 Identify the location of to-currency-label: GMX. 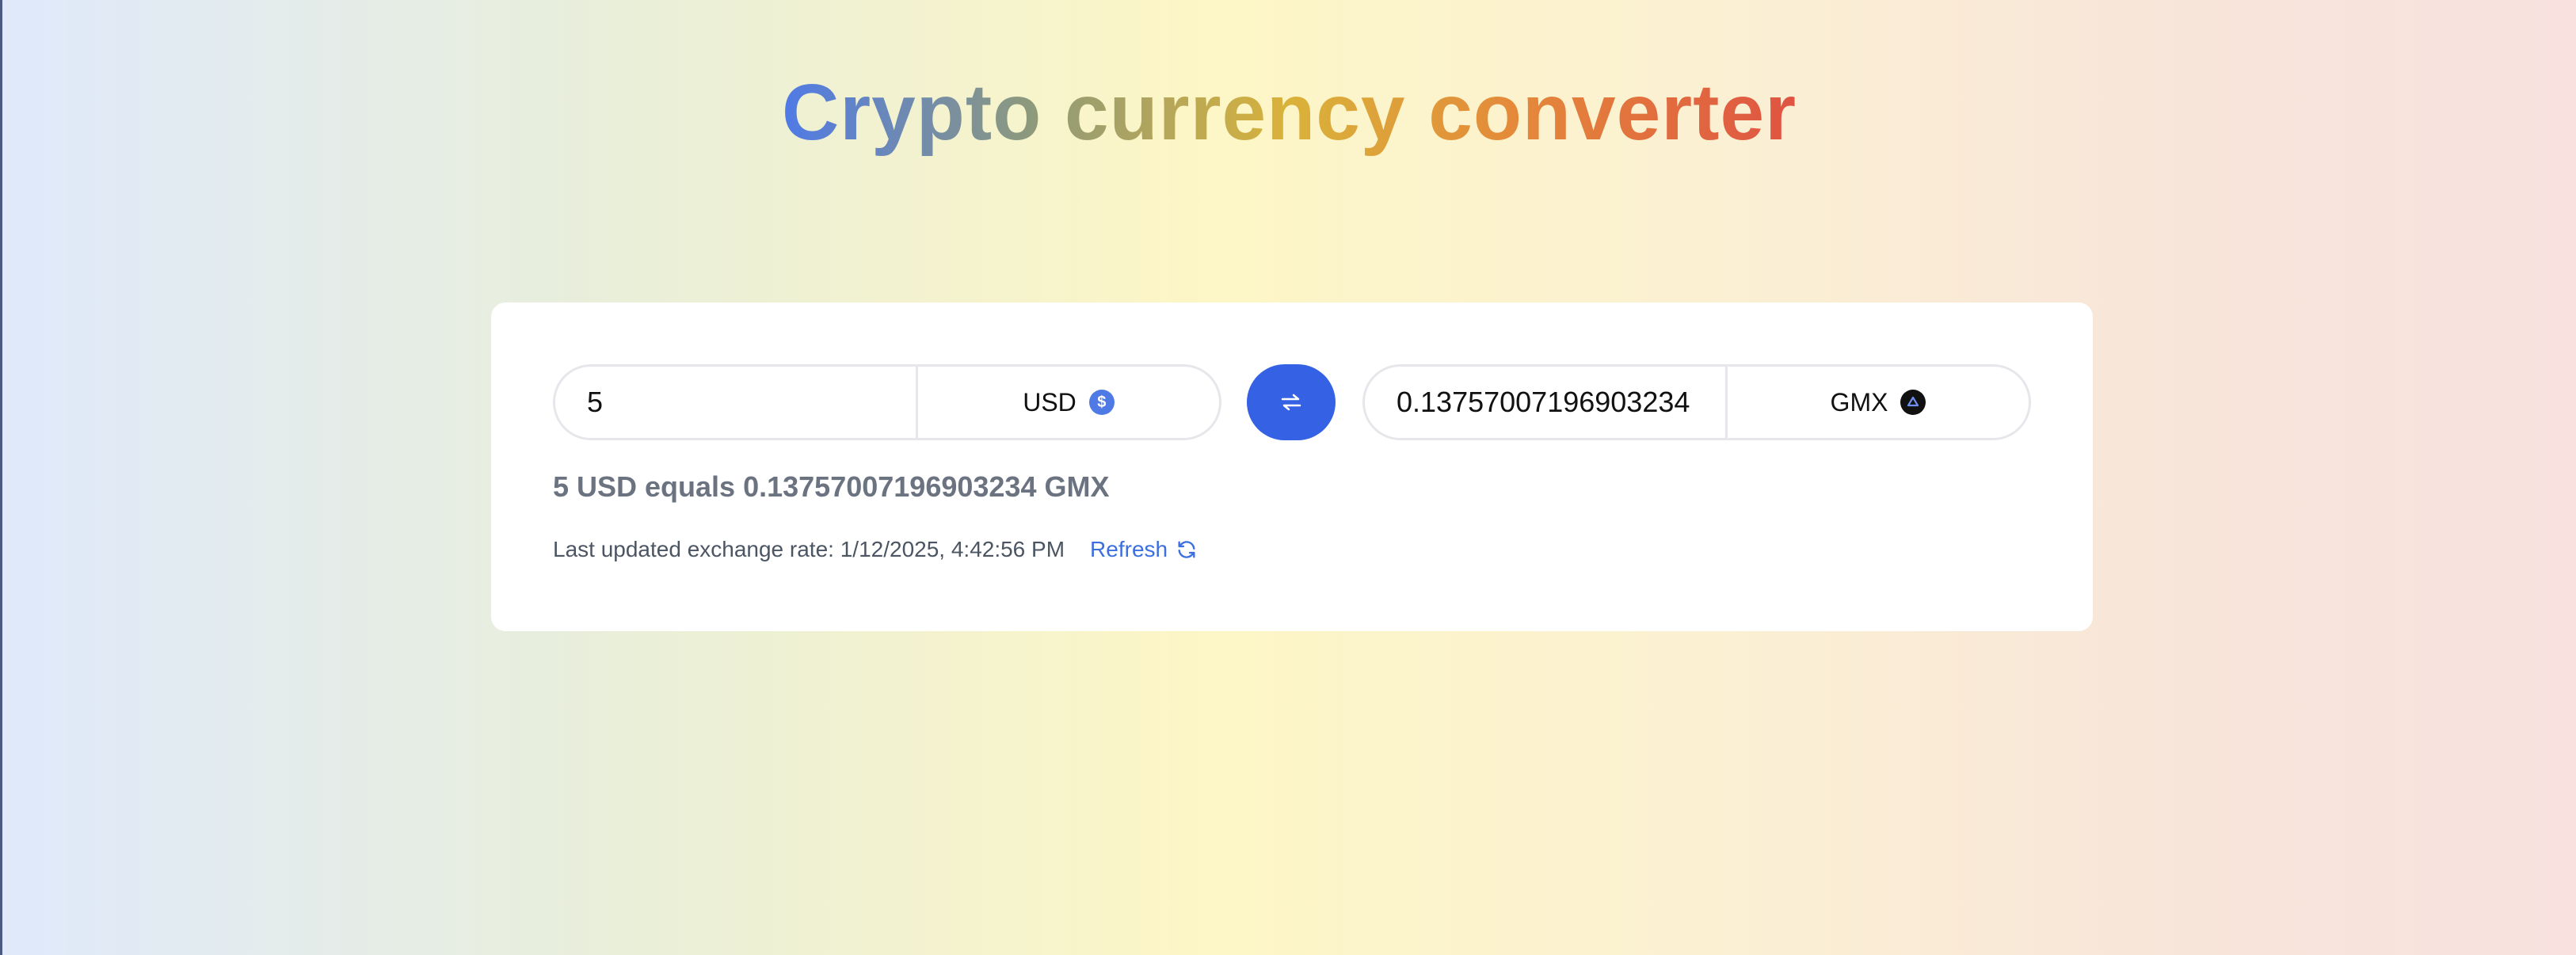
(1859, 402).